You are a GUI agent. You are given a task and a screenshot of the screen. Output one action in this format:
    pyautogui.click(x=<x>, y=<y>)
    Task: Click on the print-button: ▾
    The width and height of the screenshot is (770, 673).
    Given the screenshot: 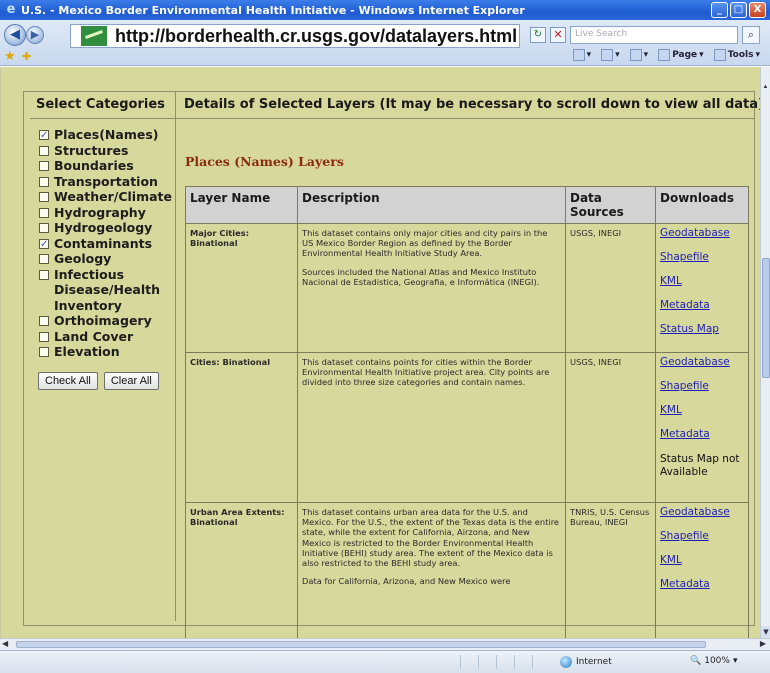 What is the action you would take?
    pyautogui.click(x=638, y=55)
    